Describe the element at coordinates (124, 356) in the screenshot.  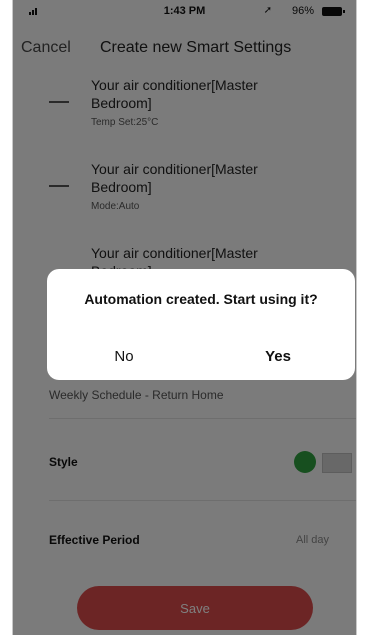
I see `no-button: No` at that location.